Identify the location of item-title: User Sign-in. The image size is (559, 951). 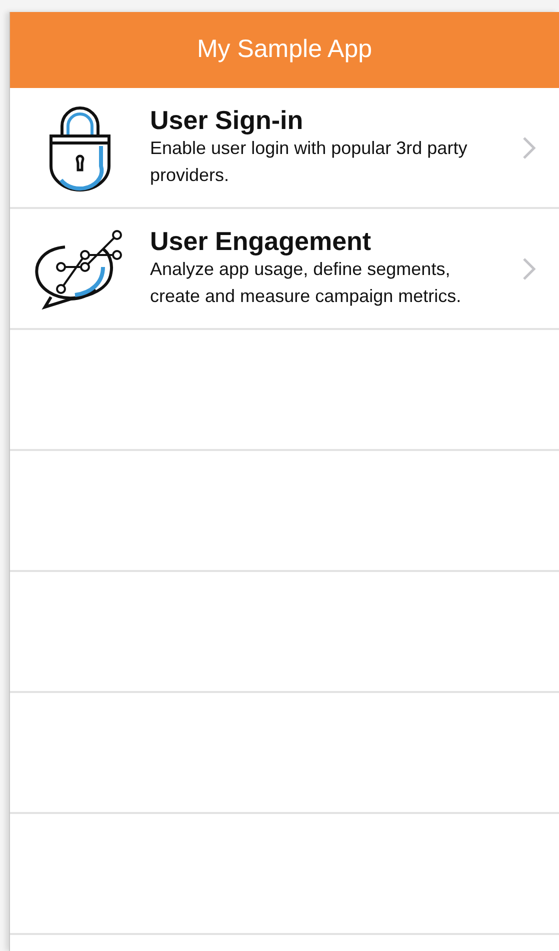
(227, 121).